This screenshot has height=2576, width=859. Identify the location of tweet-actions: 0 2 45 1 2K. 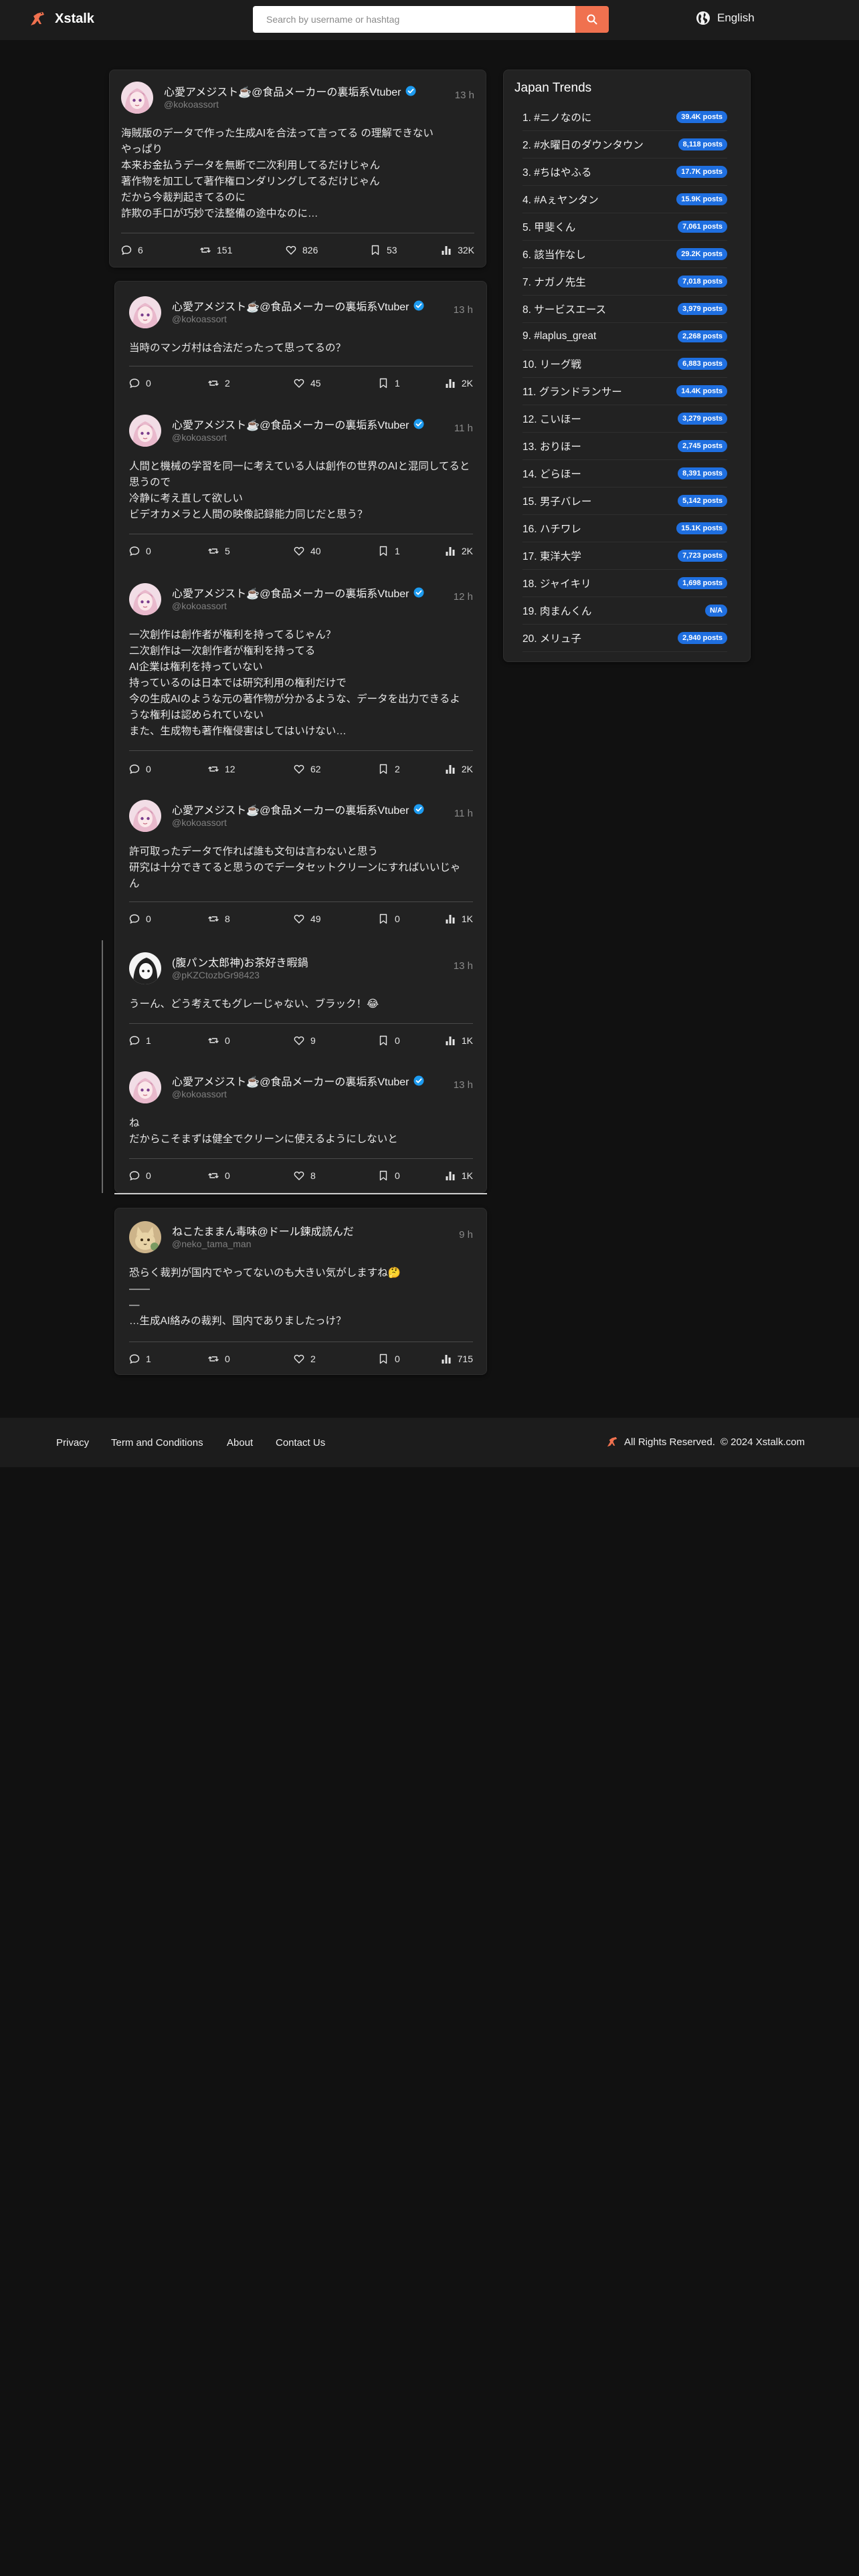
(301, 384).